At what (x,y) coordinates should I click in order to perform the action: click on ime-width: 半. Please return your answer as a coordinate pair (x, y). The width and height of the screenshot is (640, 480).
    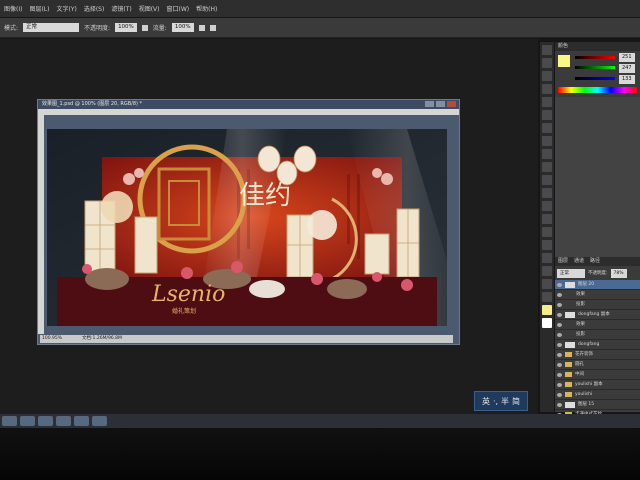
    Looking at the image, I should click on (505, 401).